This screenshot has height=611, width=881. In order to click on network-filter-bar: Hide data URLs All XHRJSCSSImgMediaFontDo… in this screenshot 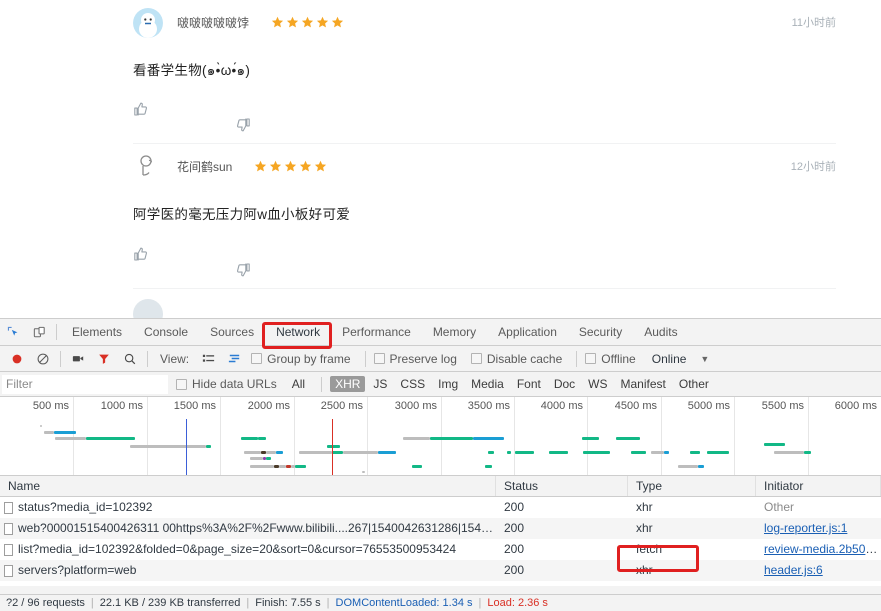, I will do `click(440, 384)`.